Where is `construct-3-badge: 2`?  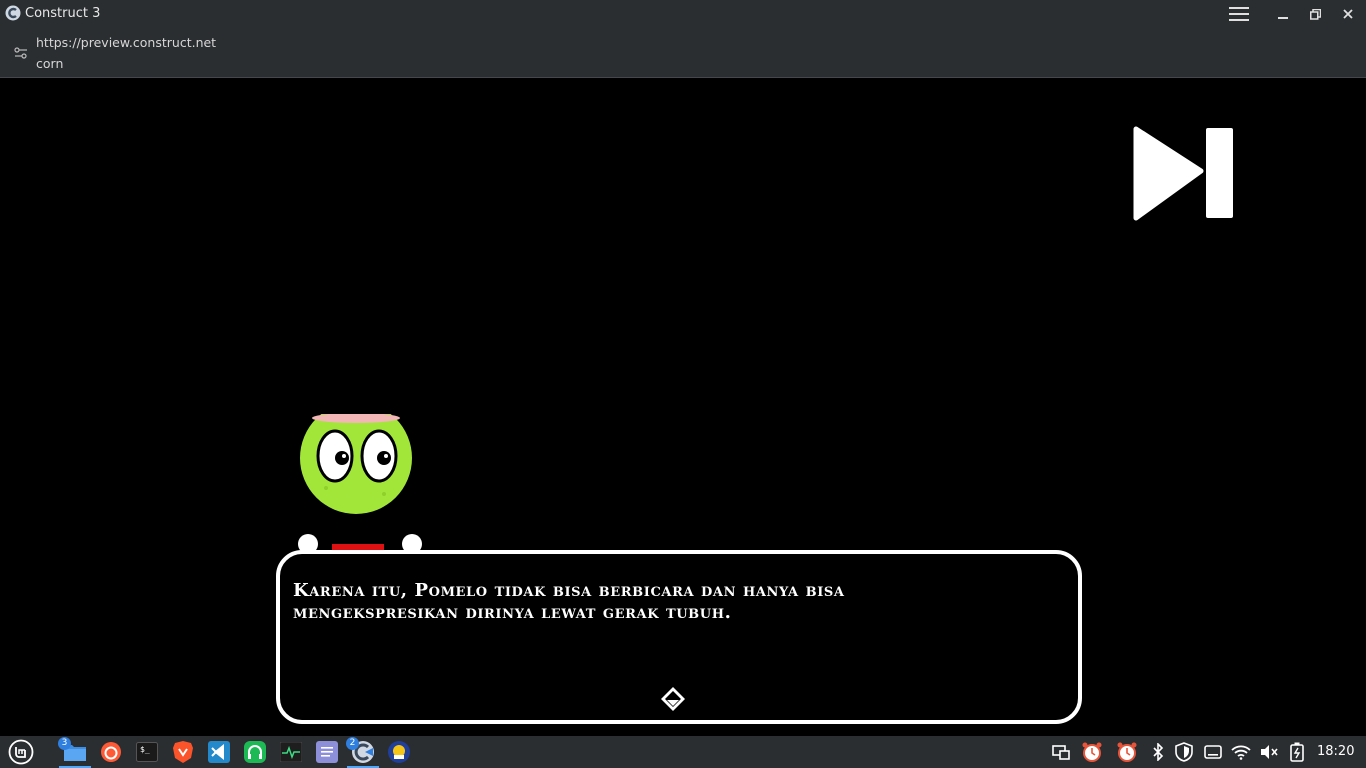
construct-3-badge: 2 is located at coordinates (352, 743).